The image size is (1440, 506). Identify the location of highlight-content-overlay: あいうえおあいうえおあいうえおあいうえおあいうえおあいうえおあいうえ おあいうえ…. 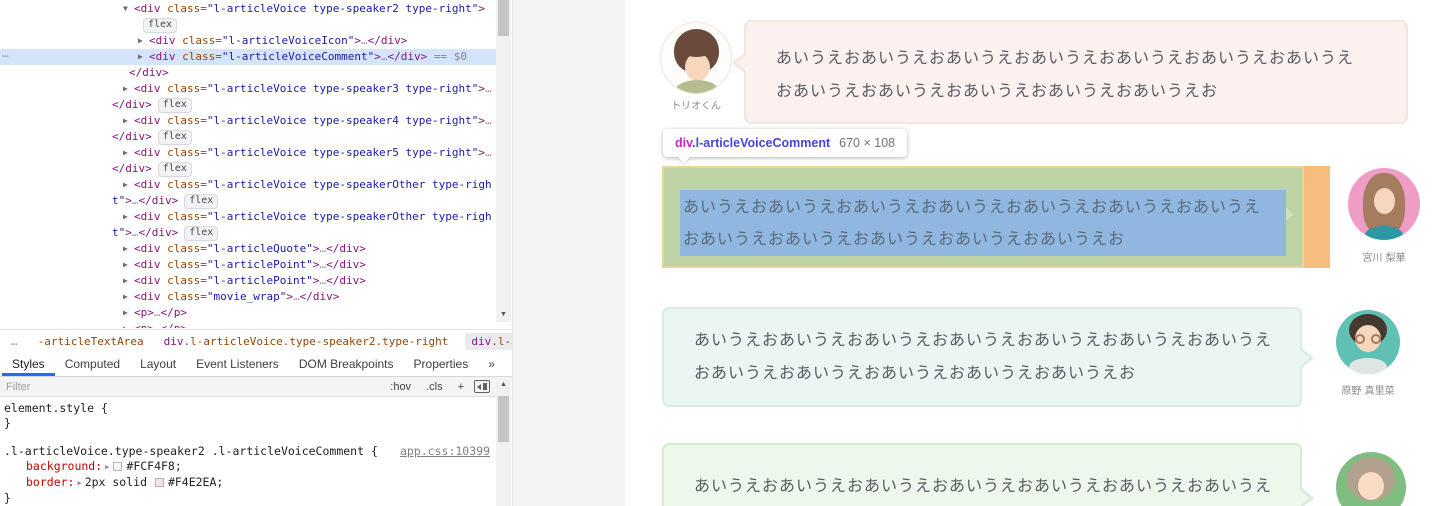
(983, 223).